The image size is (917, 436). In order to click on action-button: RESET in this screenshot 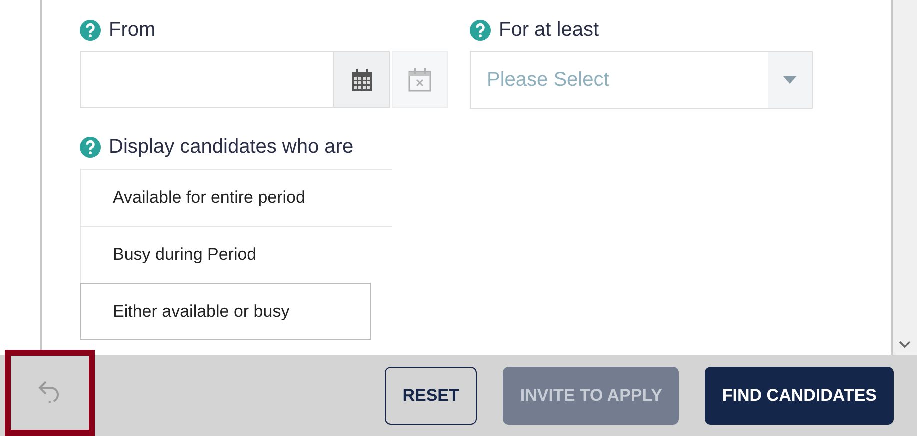, I will do `click(431, 395)`.